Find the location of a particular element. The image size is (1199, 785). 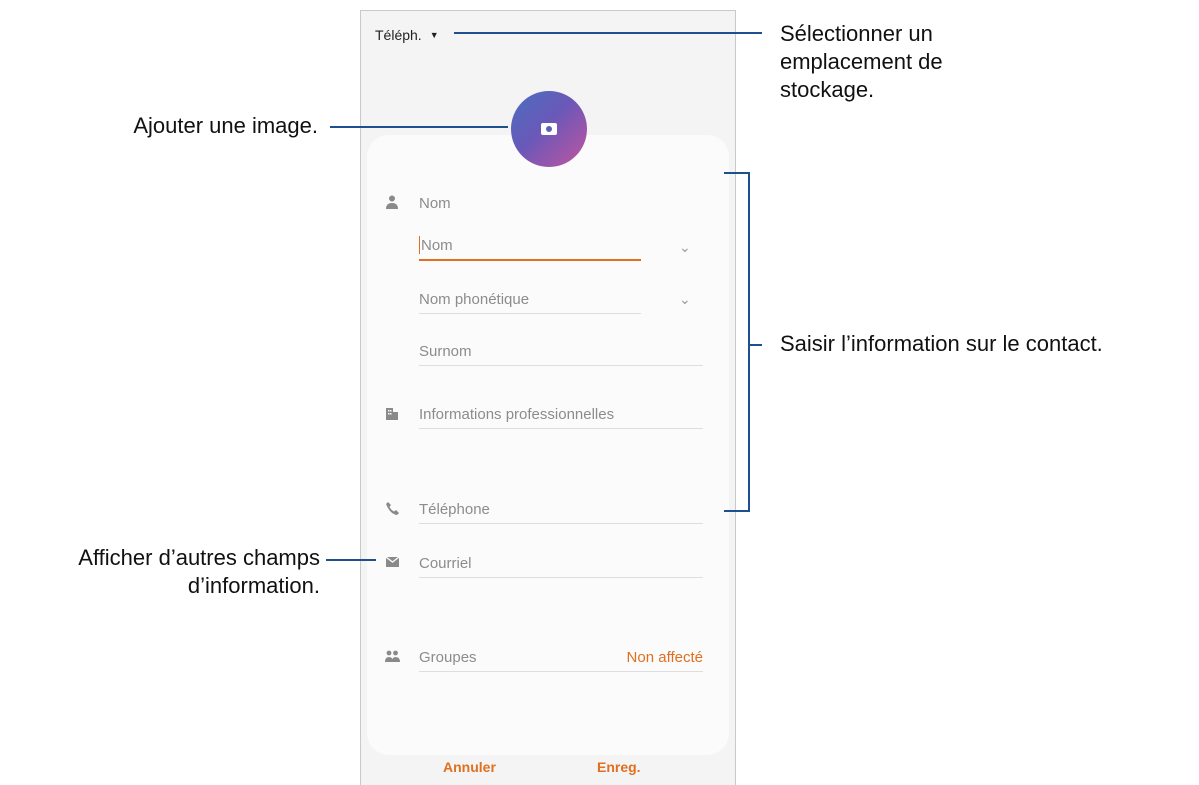

storage-selector: Téléph. ▼ is located at coordinates (407, 35).